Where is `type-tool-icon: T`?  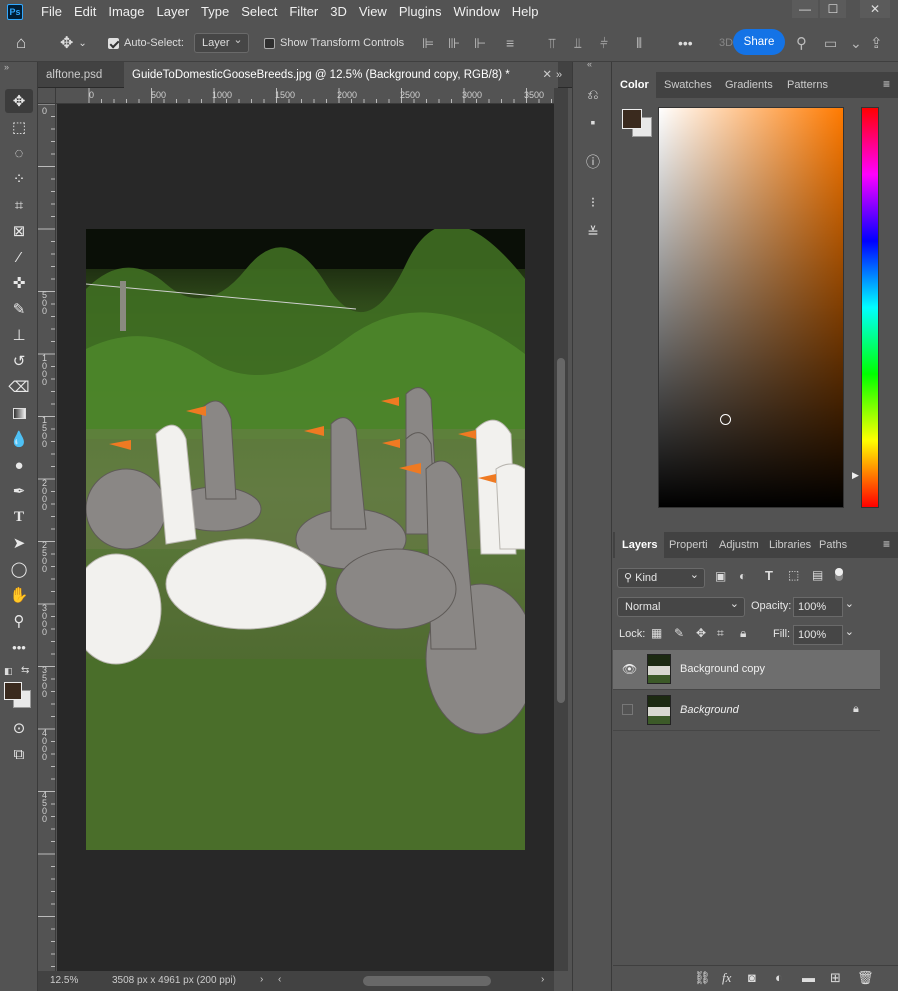
type-tool-icon: T is located at coordinates (19, 517).